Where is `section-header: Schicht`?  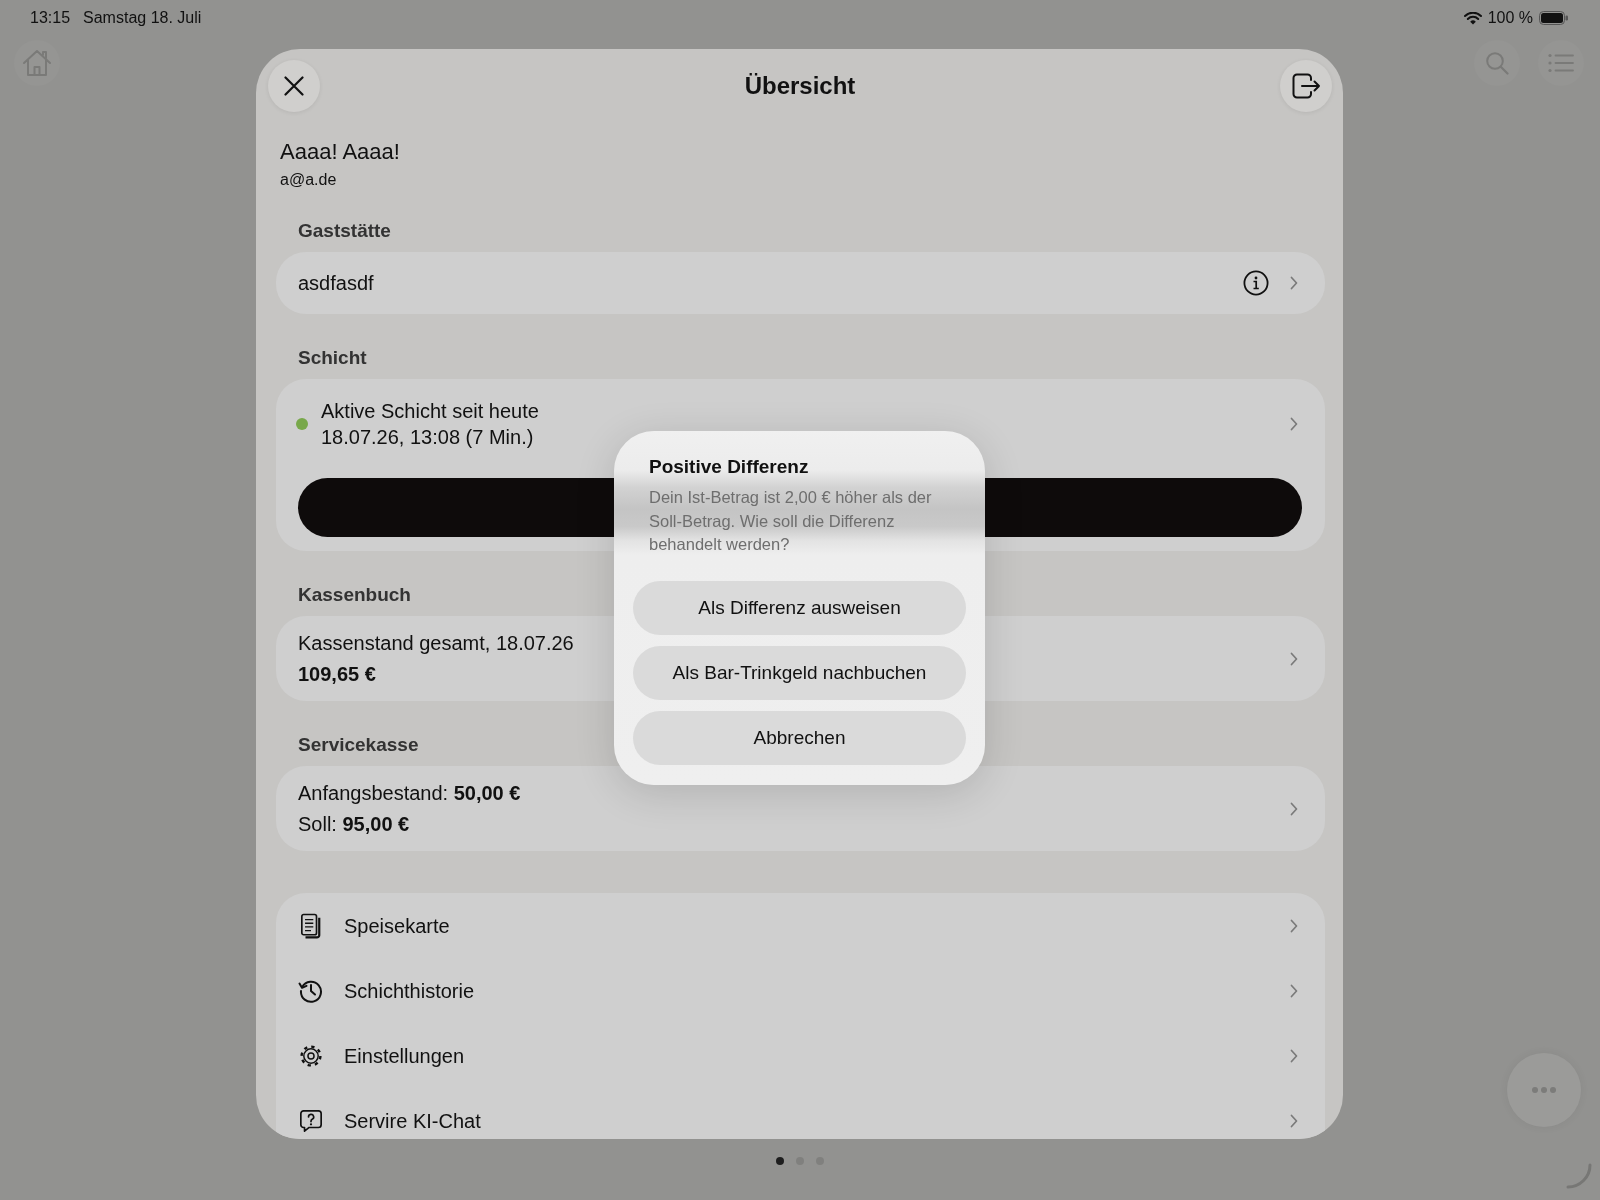
section-header: Schicht is located at coordinates (332, 358).